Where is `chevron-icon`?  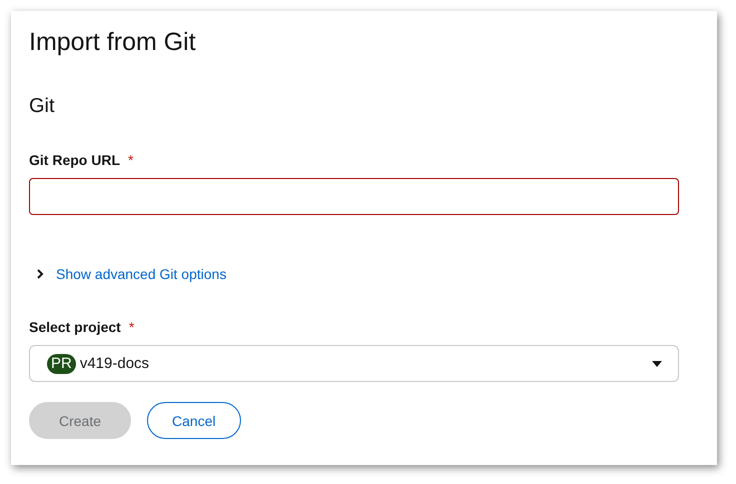
chevron-icon is located at coordinates (40, 274).